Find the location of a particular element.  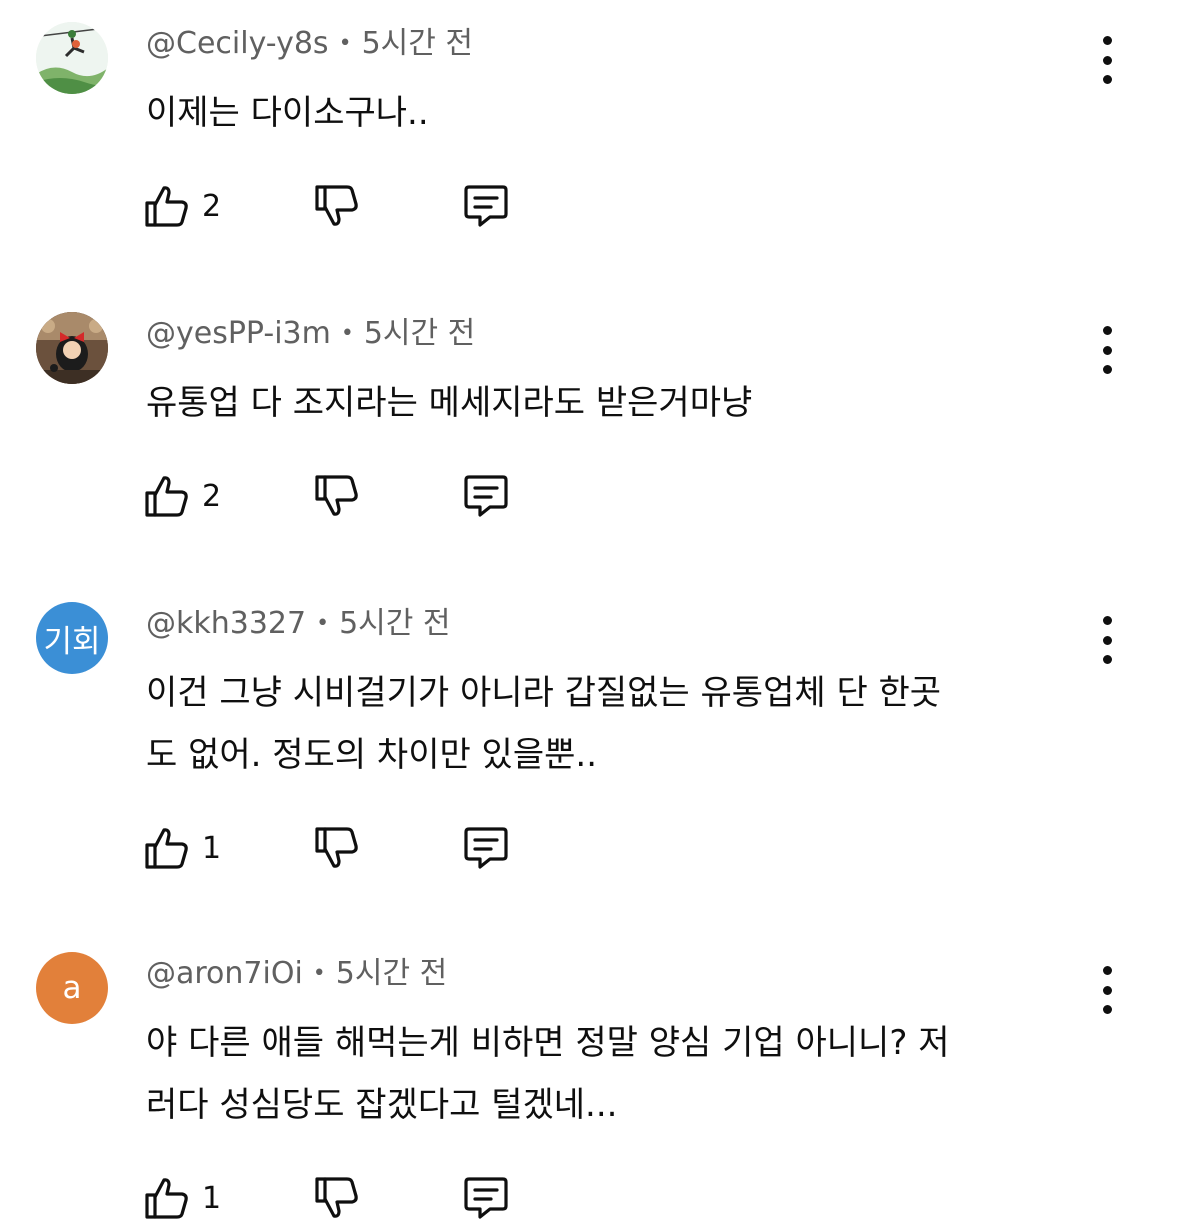

author-name: @kkh3327 is located at coordinates (226, 623).